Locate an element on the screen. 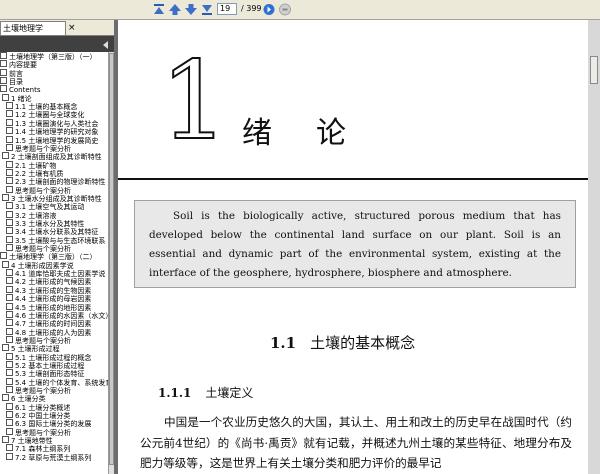 This screenshot has height=474, width=600. first-page-icon is located at coordinates (159, 9).